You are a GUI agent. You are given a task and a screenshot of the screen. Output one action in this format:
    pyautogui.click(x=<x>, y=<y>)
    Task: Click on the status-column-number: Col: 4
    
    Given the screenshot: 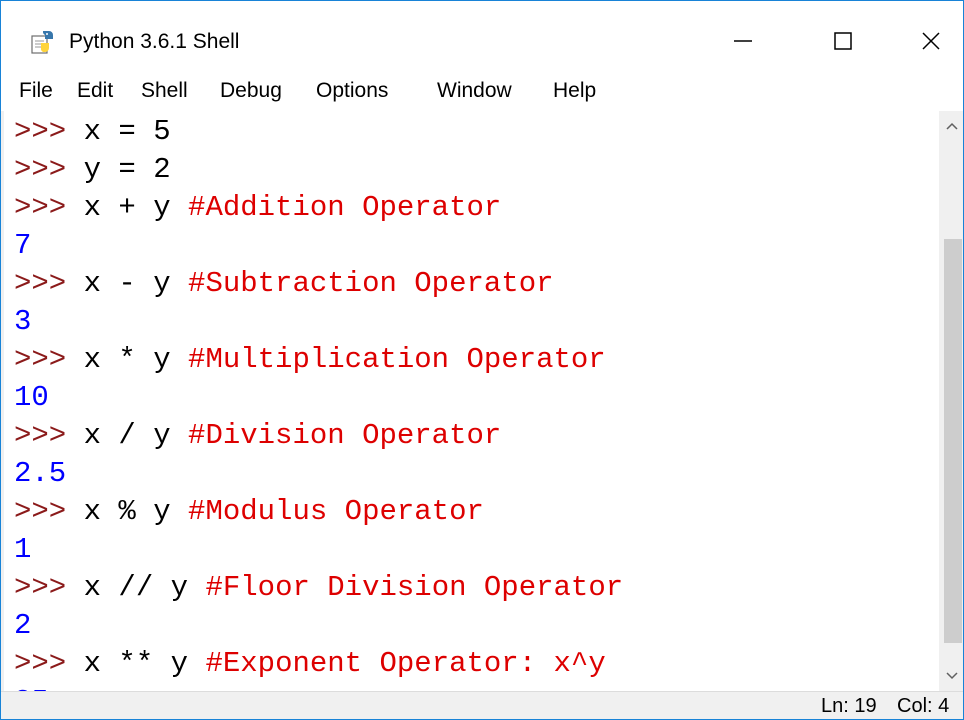 What is the action you would take?
    pyautogui.click(x=923, y=706)
    